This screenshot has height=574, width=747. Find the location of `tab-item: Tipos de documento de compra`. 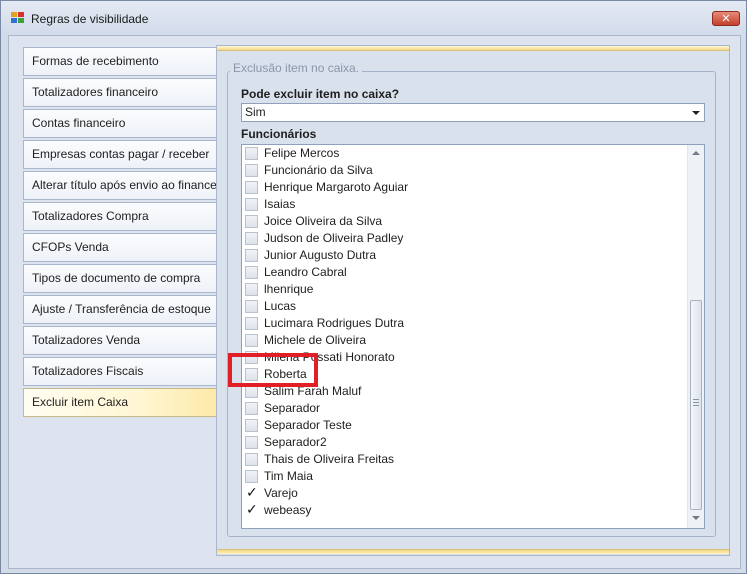

tab-item: Tipos de documento de compra is located at coordinates (120, 278).